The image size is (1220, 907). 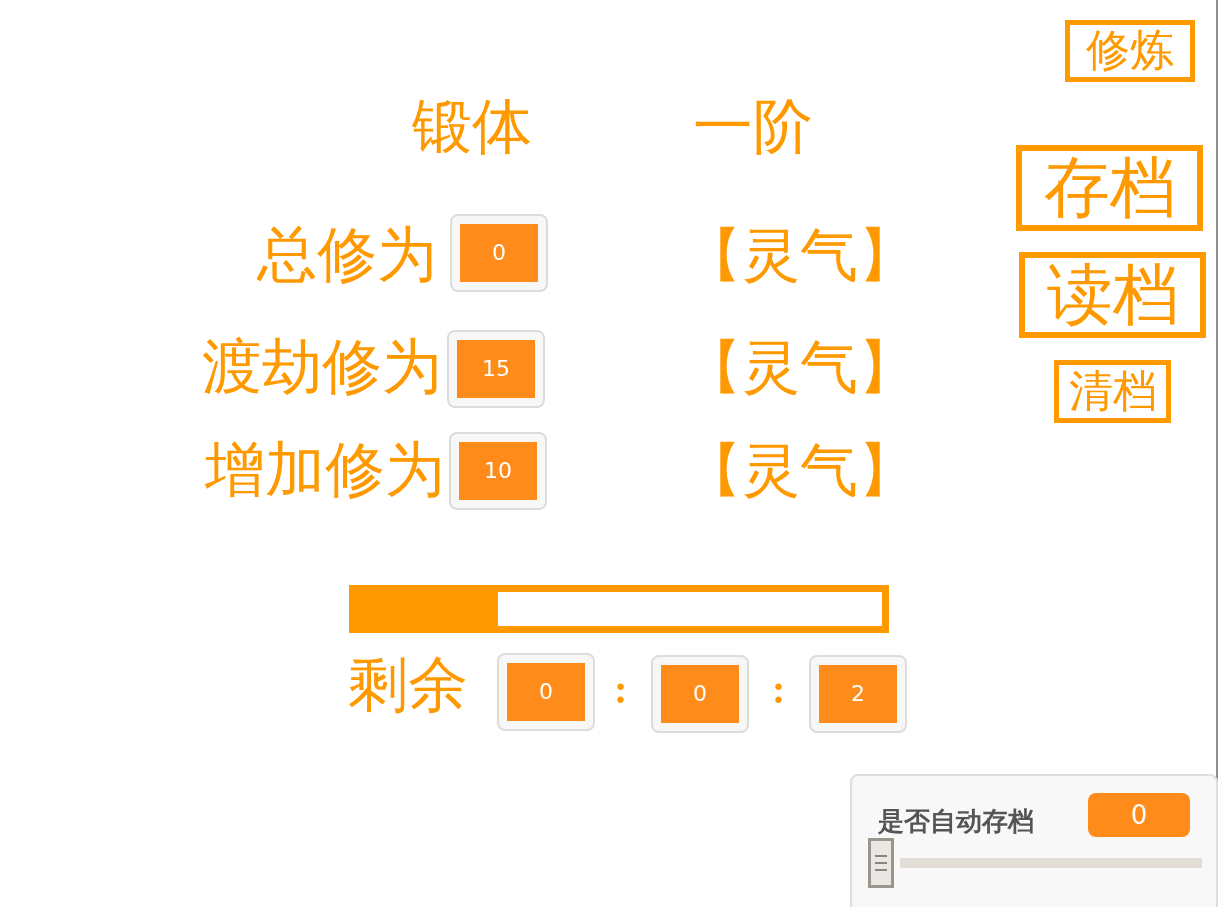 What do you see at coordinates (472, 127) in the screenshot?
I see `stage-title: 锻体` at bounding box center [472, 127].